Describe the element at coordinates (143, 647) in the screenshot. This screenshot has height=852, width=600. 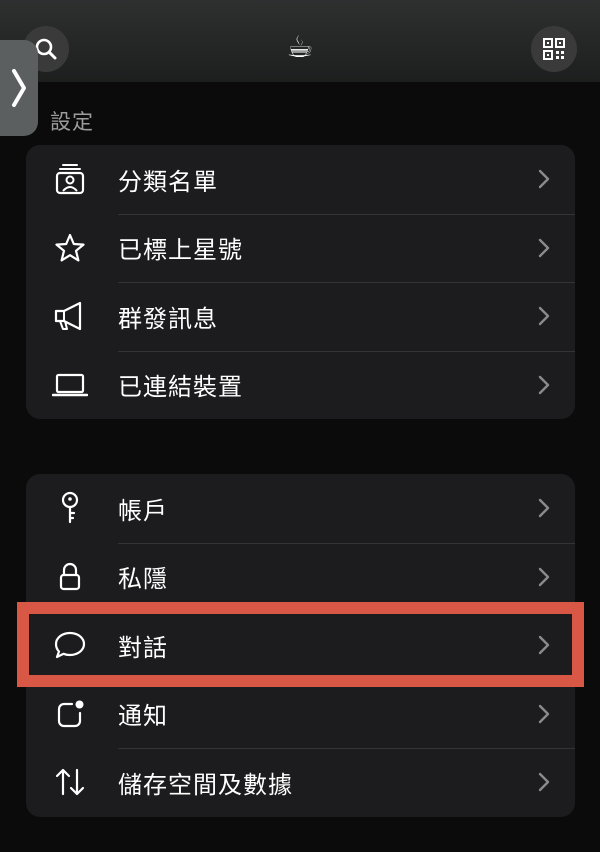
I see `settings-item-label: 對話` at that location.